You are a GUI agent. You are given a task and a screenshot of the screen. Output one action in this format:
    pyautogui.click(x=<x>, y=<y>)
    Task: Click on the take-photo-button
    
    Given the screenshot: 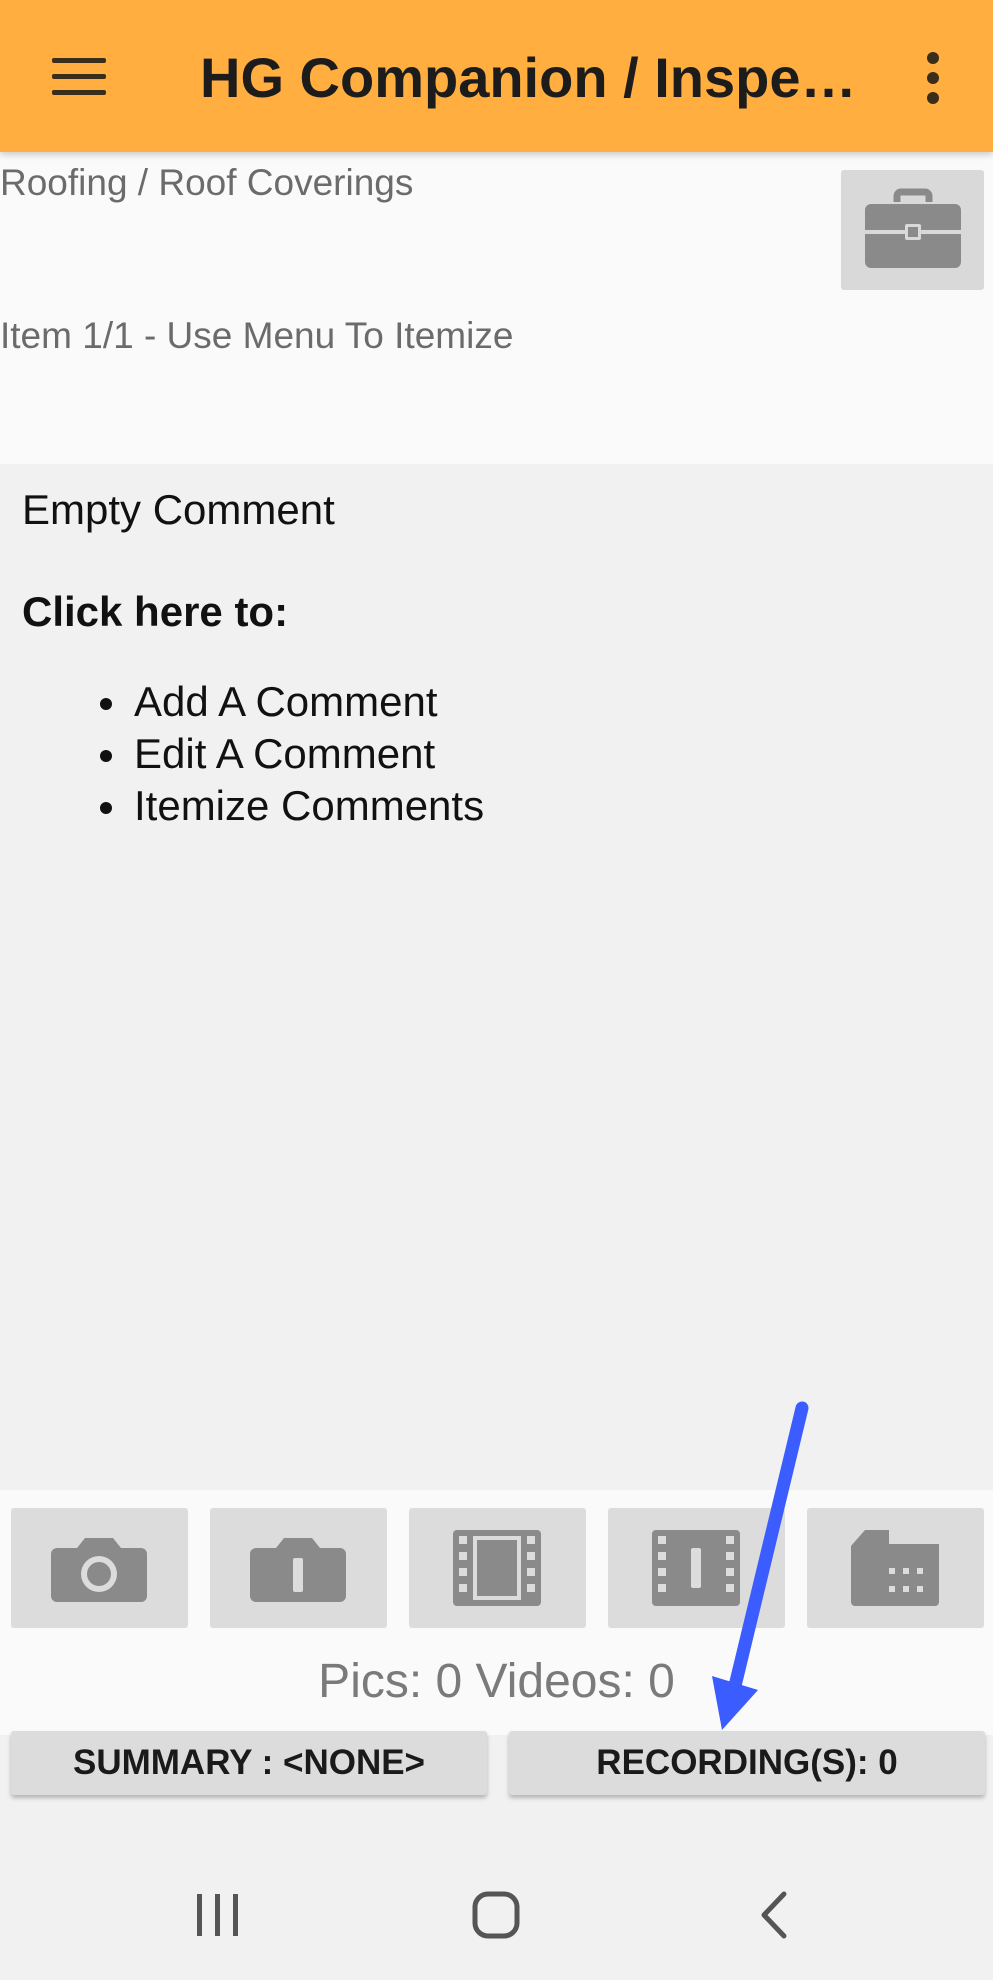 What is the action you would take?
    pyautogui.click(x=99, y=1568)
    